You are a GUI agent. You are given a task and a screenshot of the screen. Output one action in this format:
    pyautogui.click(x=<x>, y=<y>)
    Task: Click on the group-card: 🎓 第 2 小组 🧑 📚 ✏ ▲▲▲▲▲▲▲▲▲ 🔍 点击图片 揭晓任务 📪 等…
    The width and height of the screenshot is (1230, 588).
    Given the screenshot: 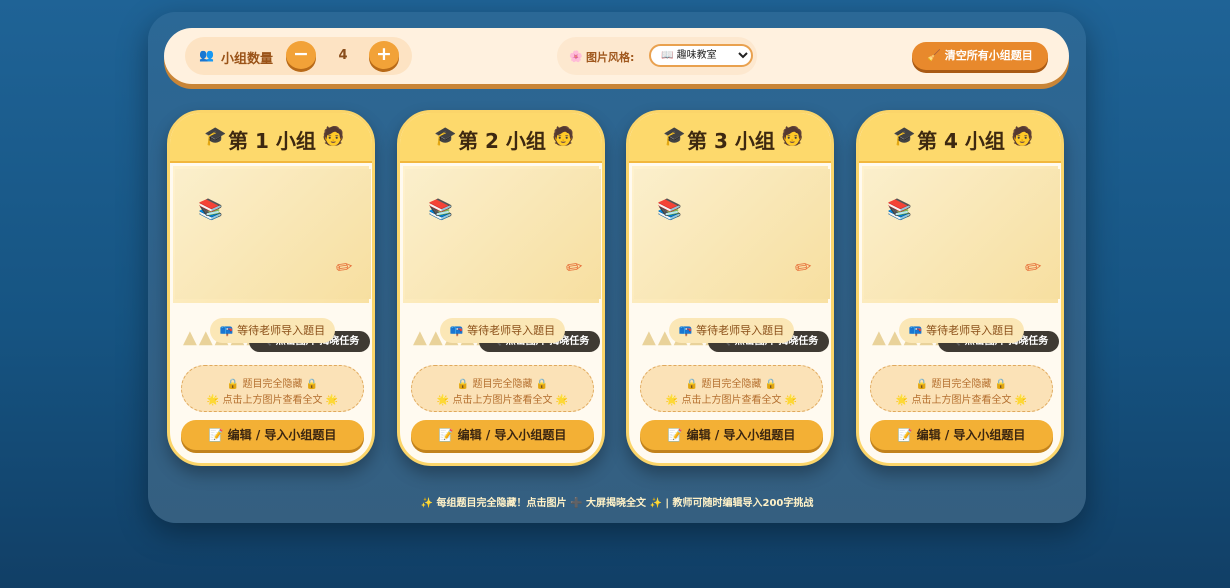 What is the action you would take?
    pyautogui.click(x=501, y=288)
    